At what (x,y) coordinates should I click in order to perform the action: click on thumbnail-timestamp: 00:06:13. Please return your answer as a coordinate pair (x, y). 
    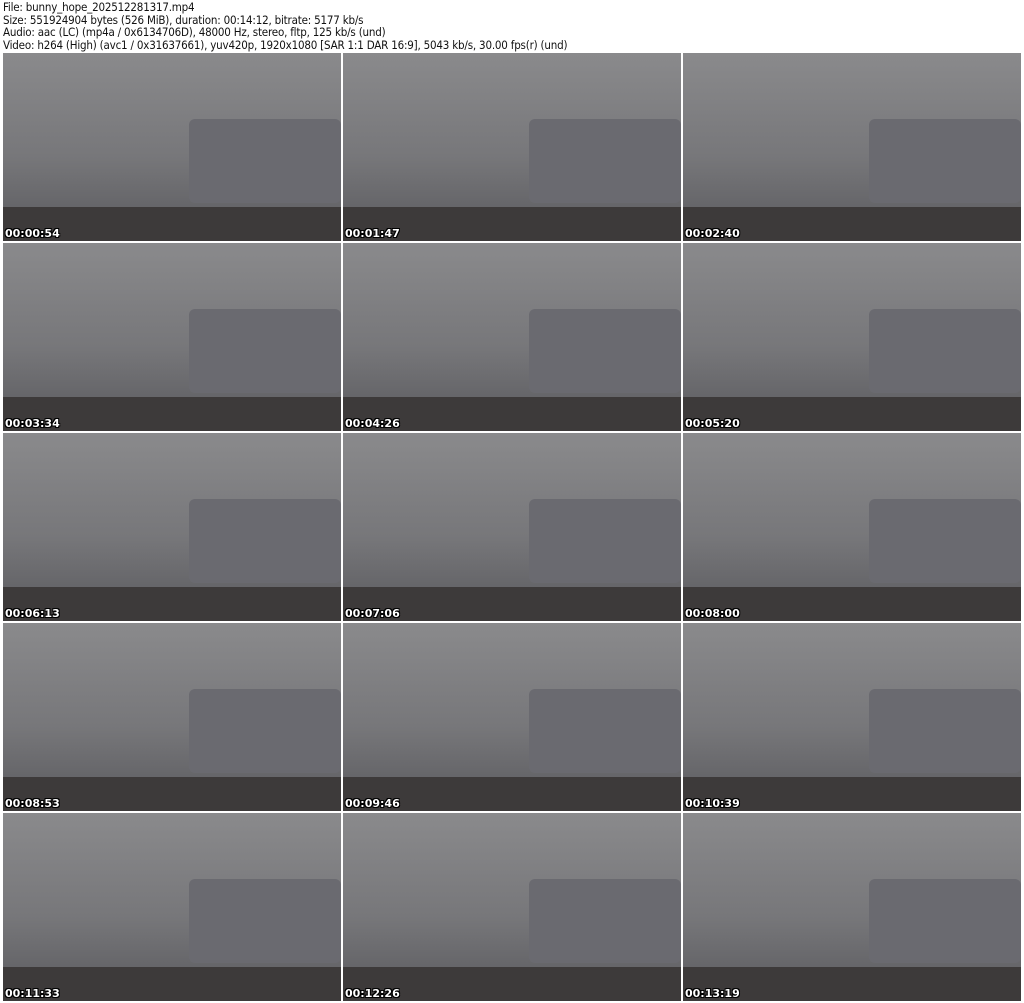
    Looking at the image, I should click on (32, 613).